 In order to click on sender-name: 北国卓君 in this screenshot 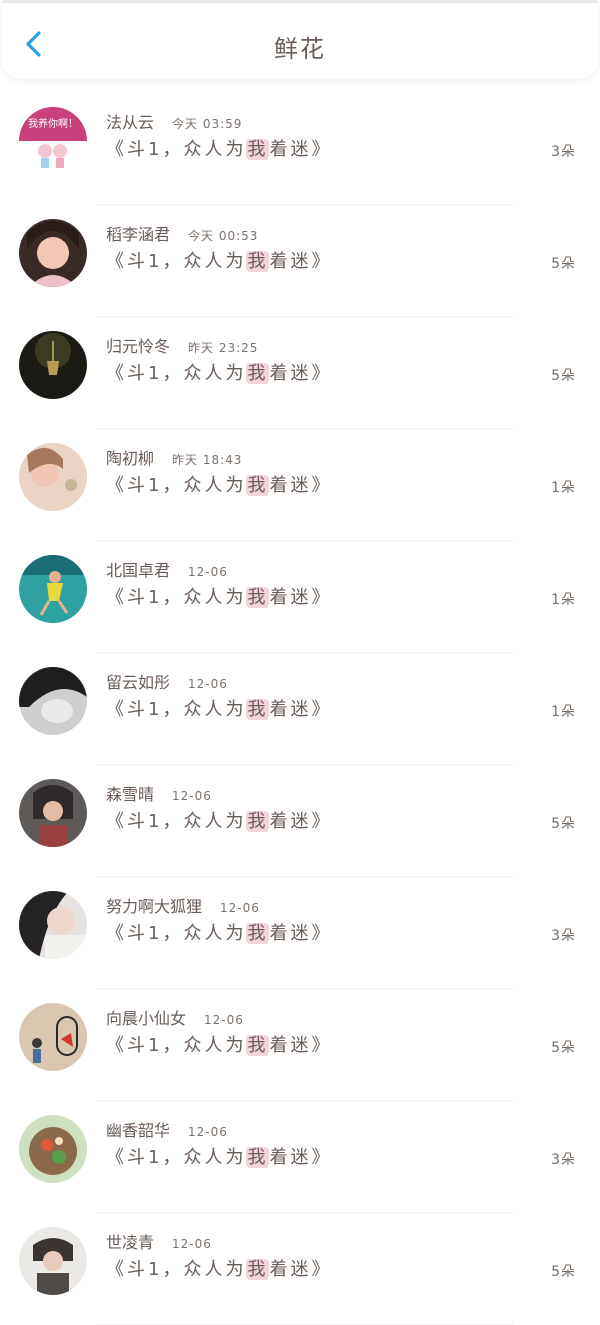, I will do `click(138, 570)`.